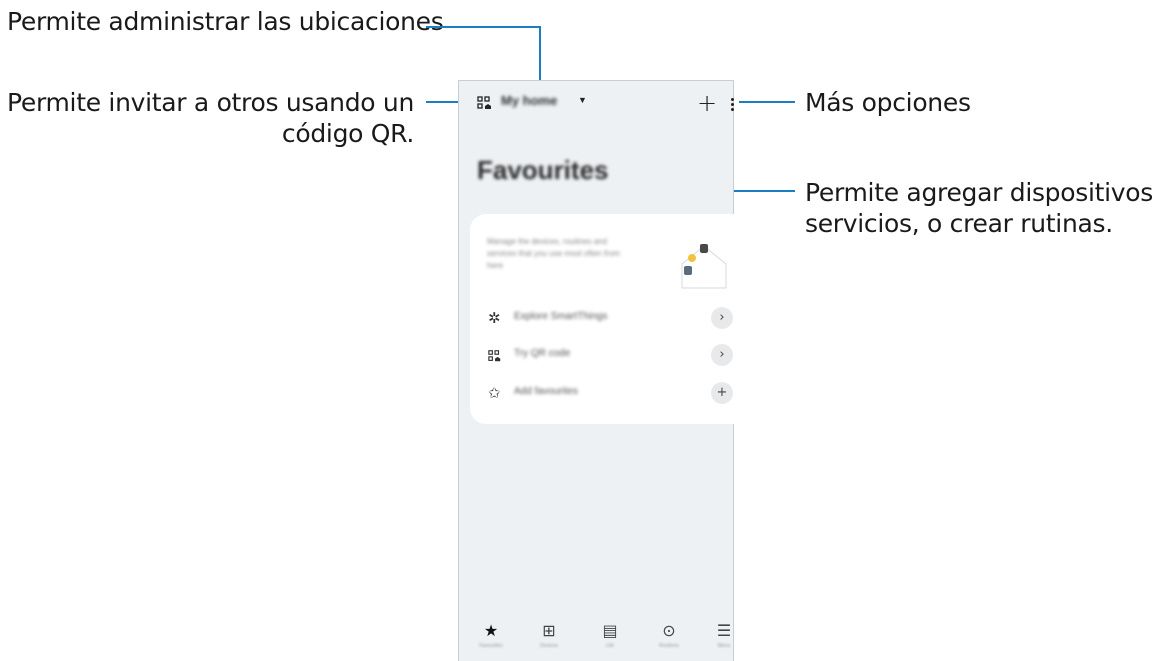  Describe the element at coordinates (767, 102) in the screenshot. I see `leader-more` at that location.